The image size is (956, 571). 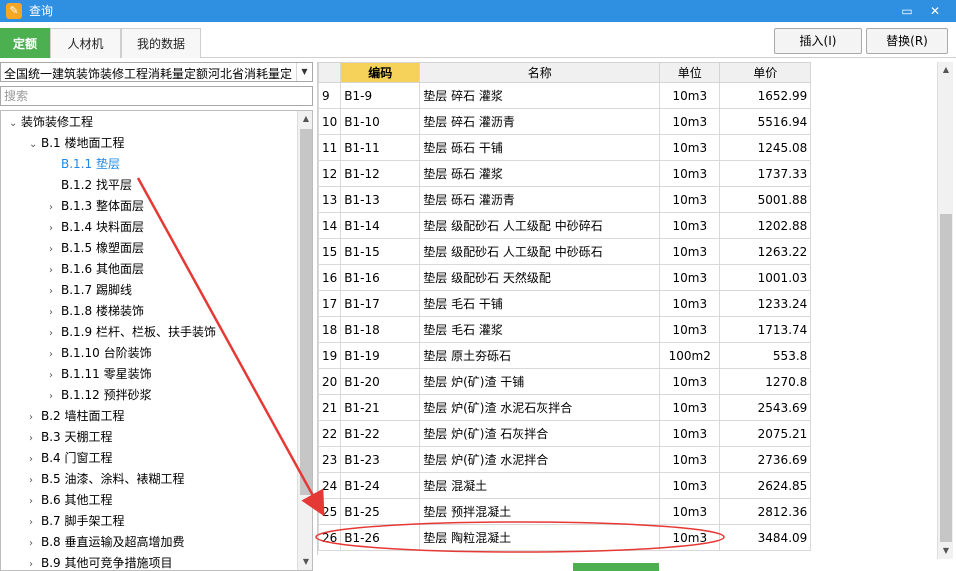 What do you see at coordinates (304, 72) in the screenshot?
I see `chevron-down-icon: ▼` at bounding box center [304, 72].